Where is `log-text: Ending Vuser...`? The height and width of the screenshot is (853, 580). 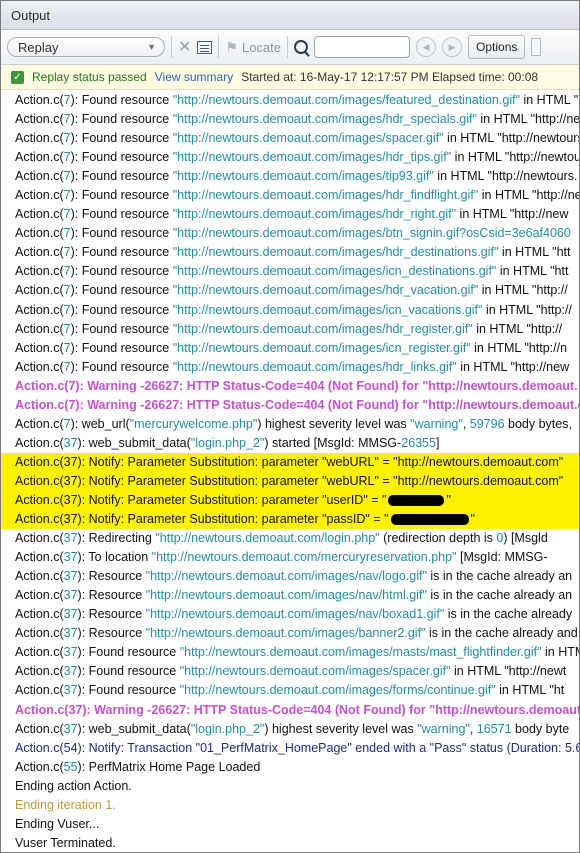
log-text: Ending Vuser... is located at coordinates (57, 823).